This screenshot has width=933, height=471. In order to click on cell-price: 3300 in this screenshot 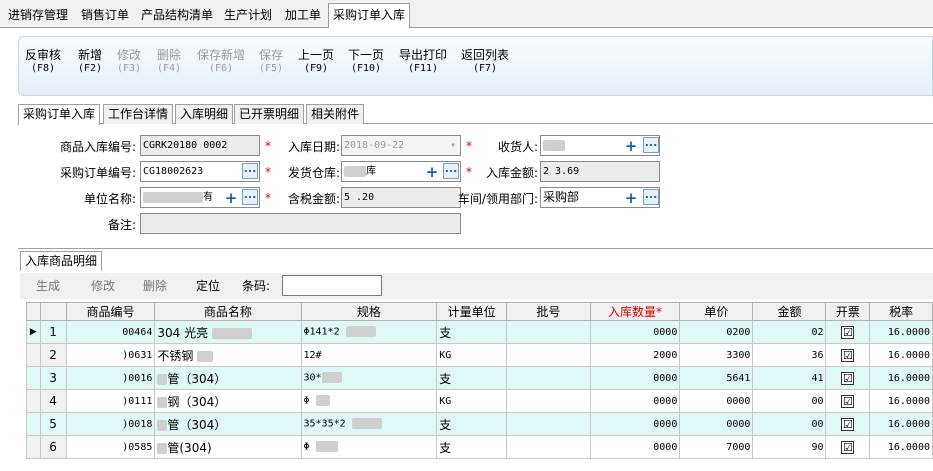, I will do `click(716, 355)`.